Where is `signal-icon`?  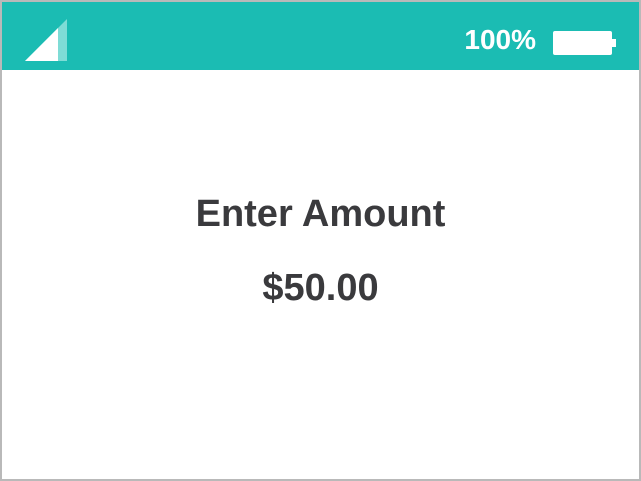
signal-icon is located at coordinates (46, 40).